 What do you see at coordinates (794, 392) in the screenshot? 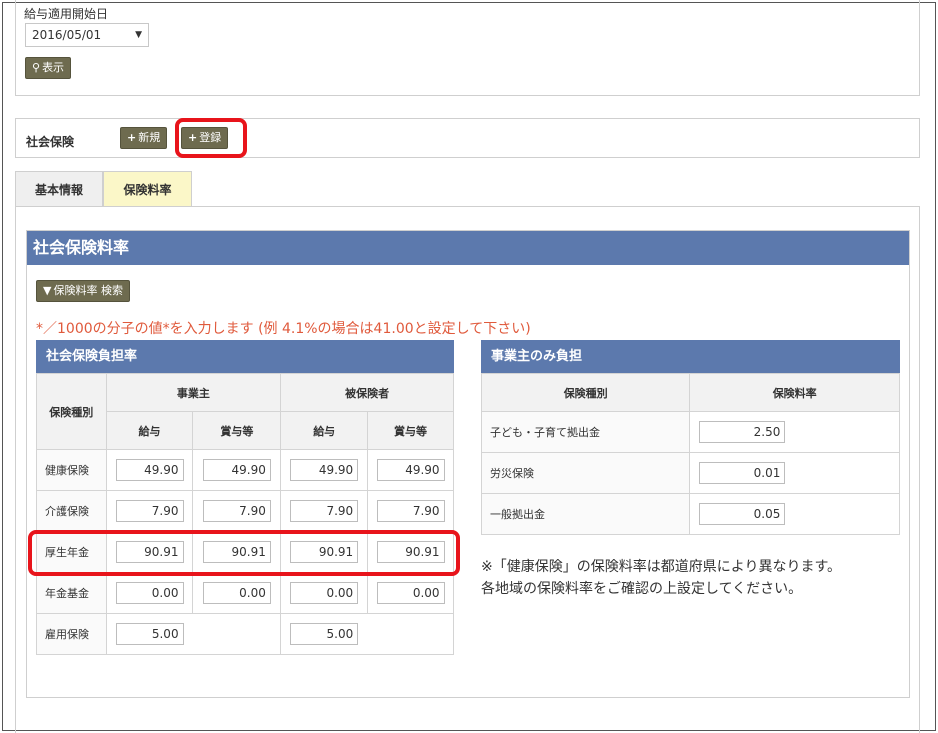
I see `right-col-rate-header: 保険料率` at bounding box center [794, 392].